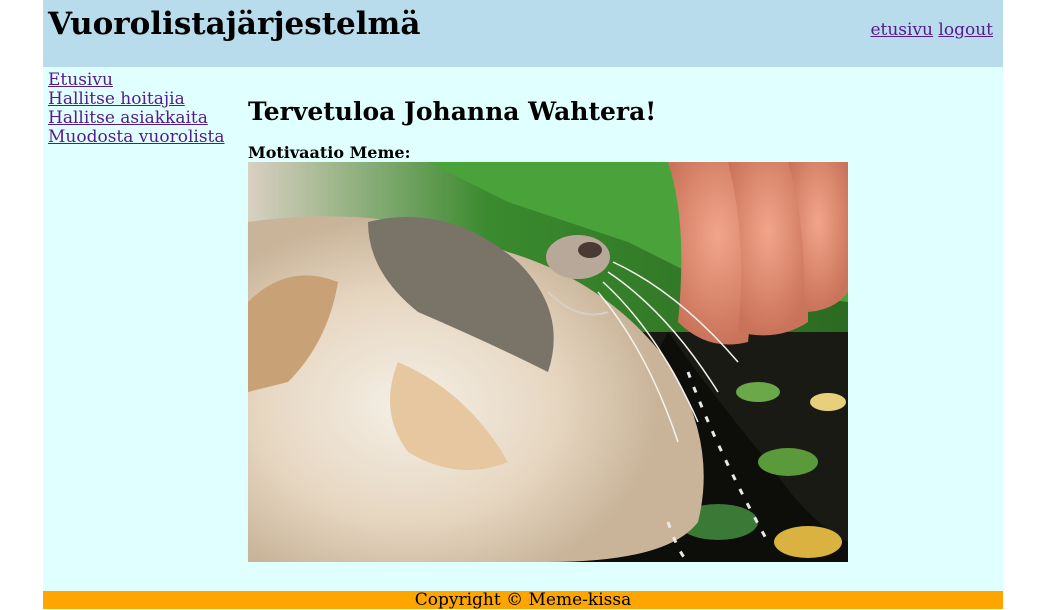 The image size is (1044, 610). What do you see at coordinates (234, 24) in the screenshot?
I see `site-title: Vuorolistajärjestelmä` at bounding box center [234, 24].